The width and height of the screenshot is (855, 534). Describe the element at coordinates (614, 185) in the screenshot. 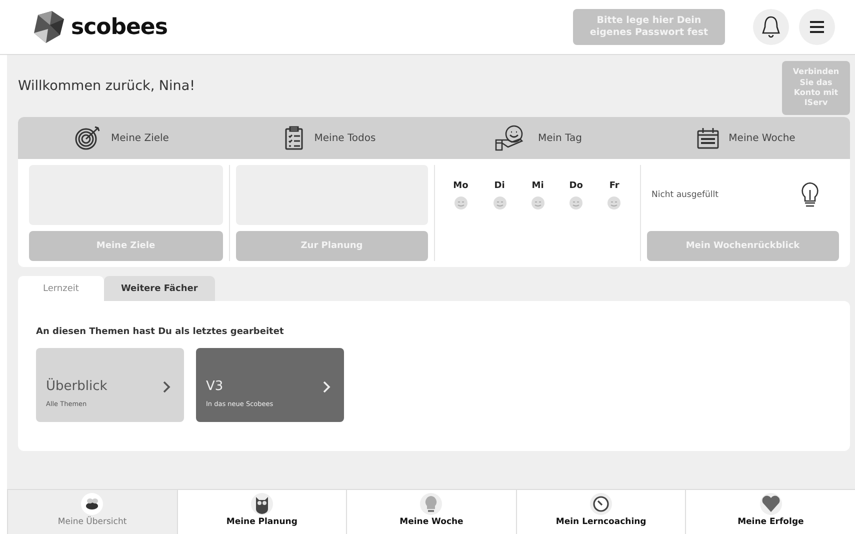

I see `day-label: Fr` at that location.